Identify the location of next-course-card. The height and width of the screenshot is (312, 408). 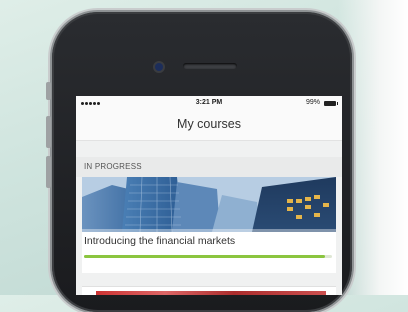
(209, 290).